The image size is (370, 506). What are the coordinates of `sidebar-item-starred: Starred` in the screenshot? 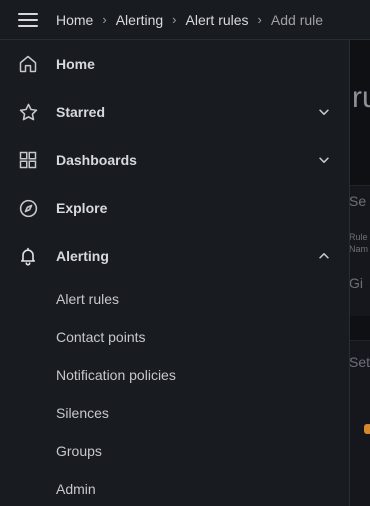 It's located at (174, 112).